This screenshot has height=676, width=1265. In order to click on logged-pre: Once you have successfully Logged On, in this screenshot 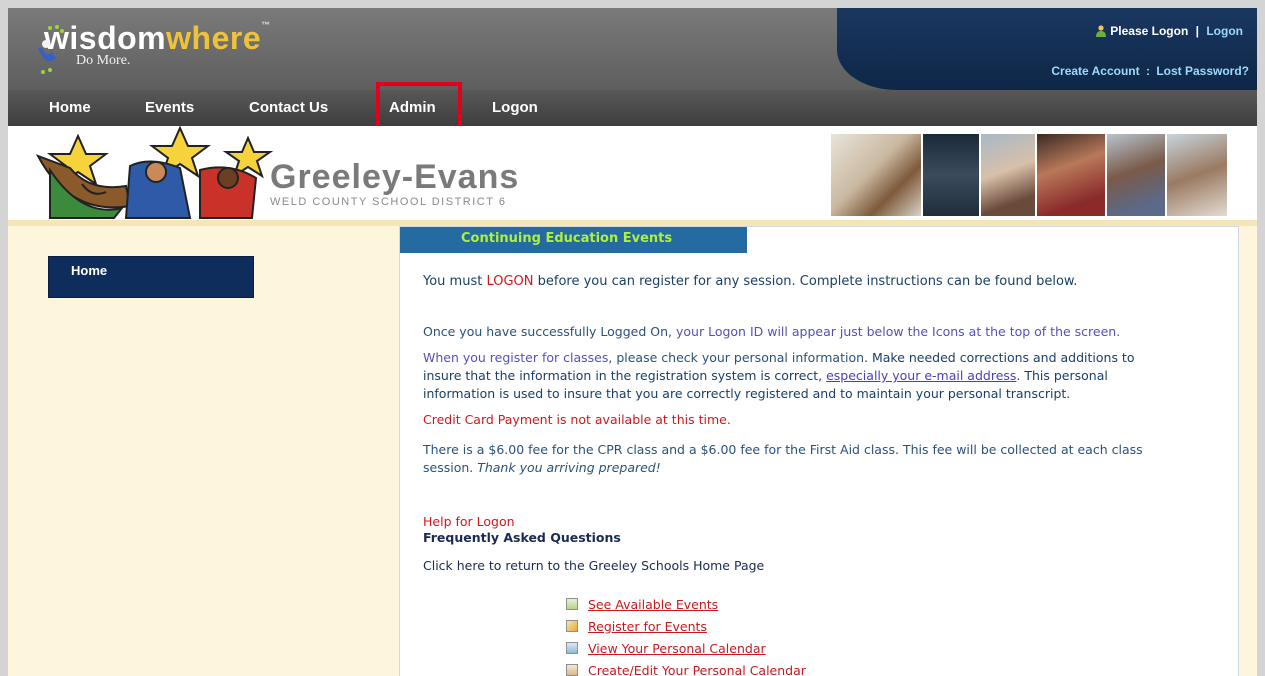, I will do `click(549, 331)`.